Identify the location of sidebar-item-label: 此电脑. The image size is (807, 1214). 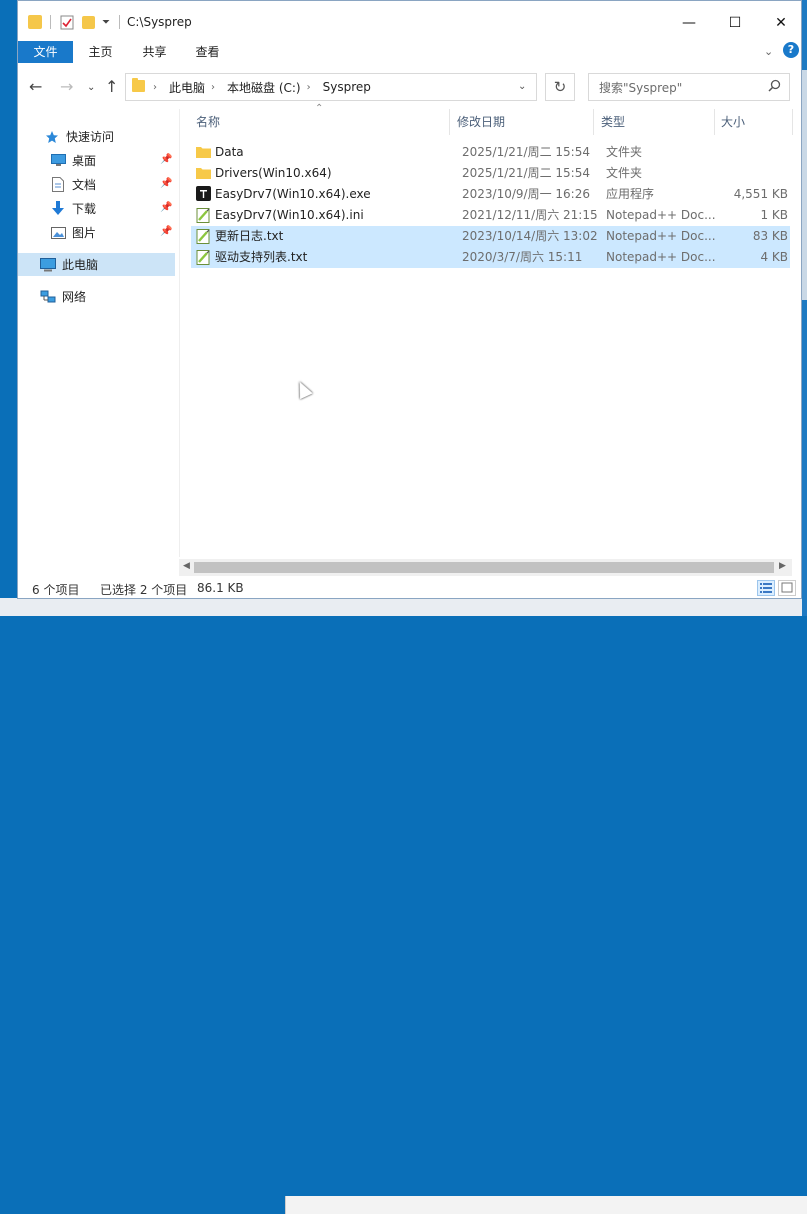
(80, 265).